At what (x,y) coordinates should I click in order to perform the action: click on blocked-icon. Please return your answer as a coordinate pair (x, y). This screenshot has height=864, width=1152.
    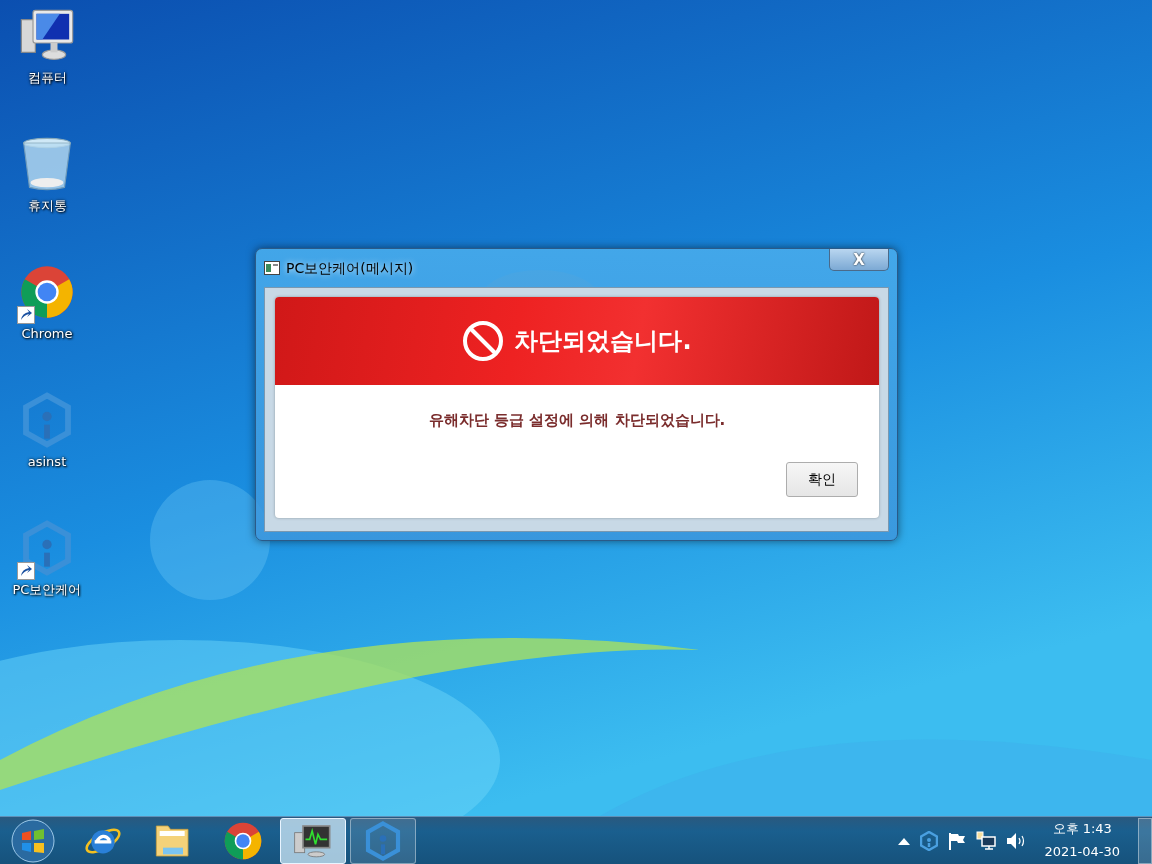
    Looking at the image, I should click on (483, 341).